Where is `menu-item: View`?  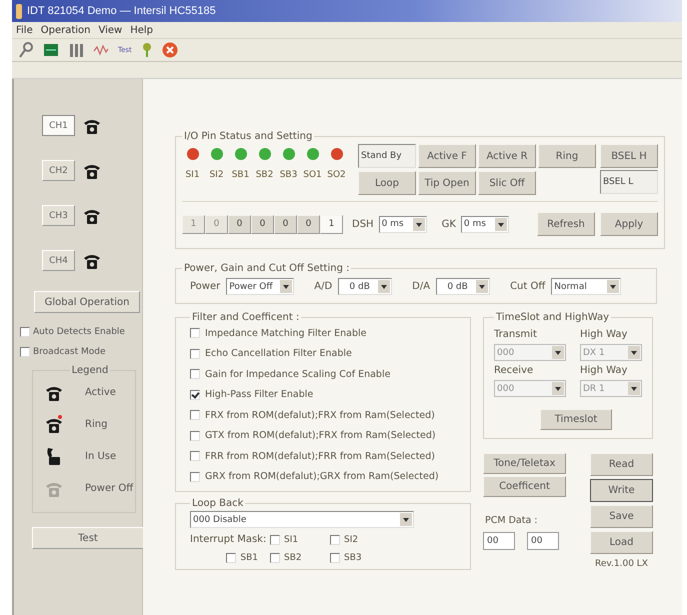
menu-item: View is located at coordinates (110, 30).